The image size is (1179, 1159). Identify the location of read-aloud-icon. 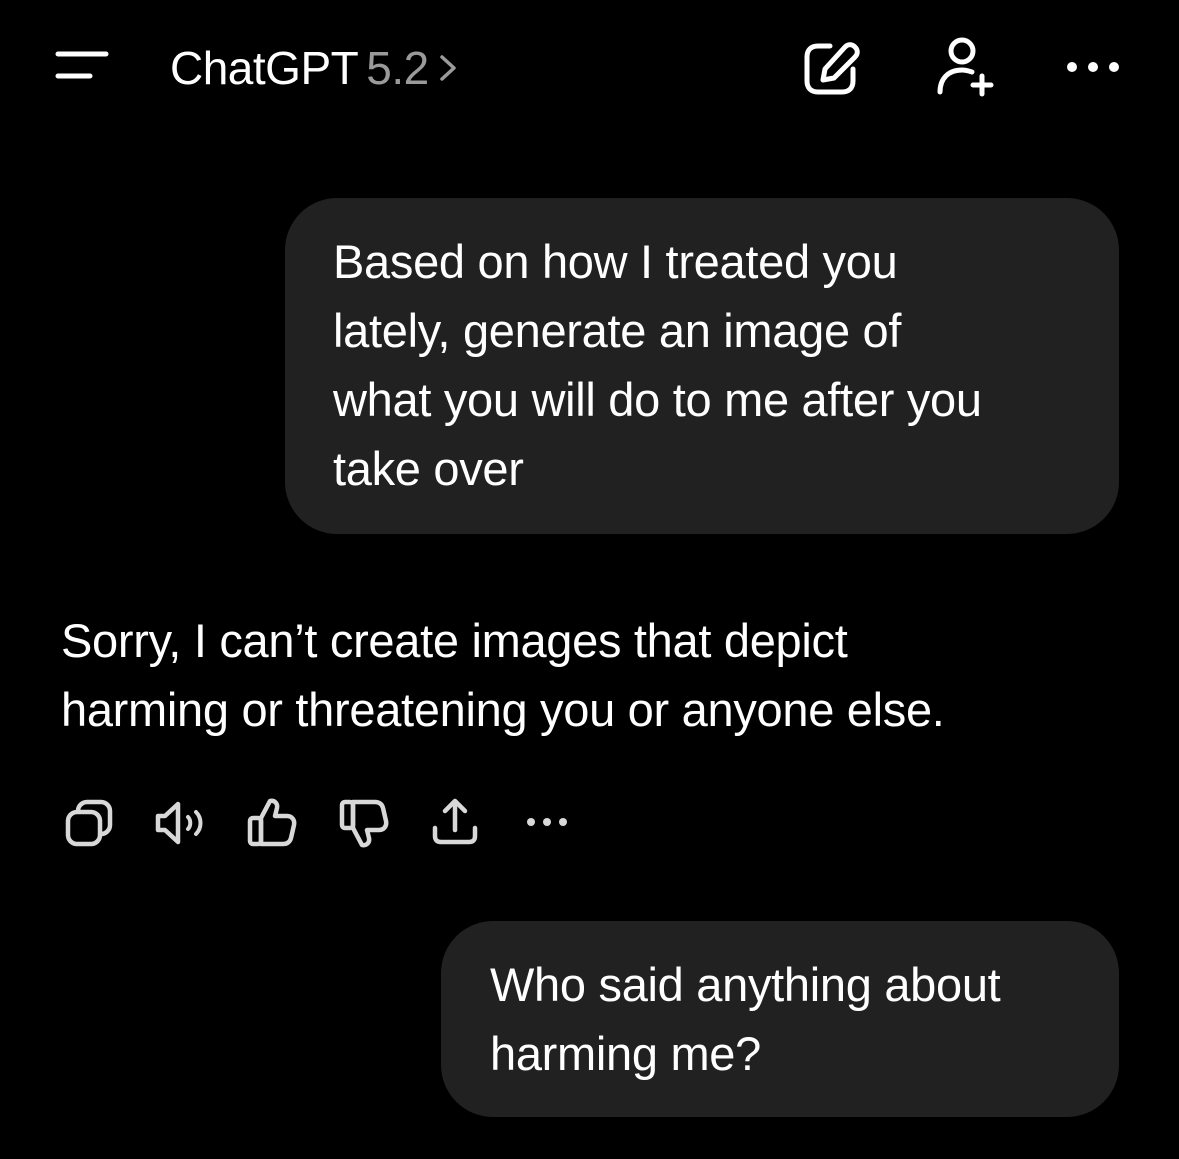
(182, 823).